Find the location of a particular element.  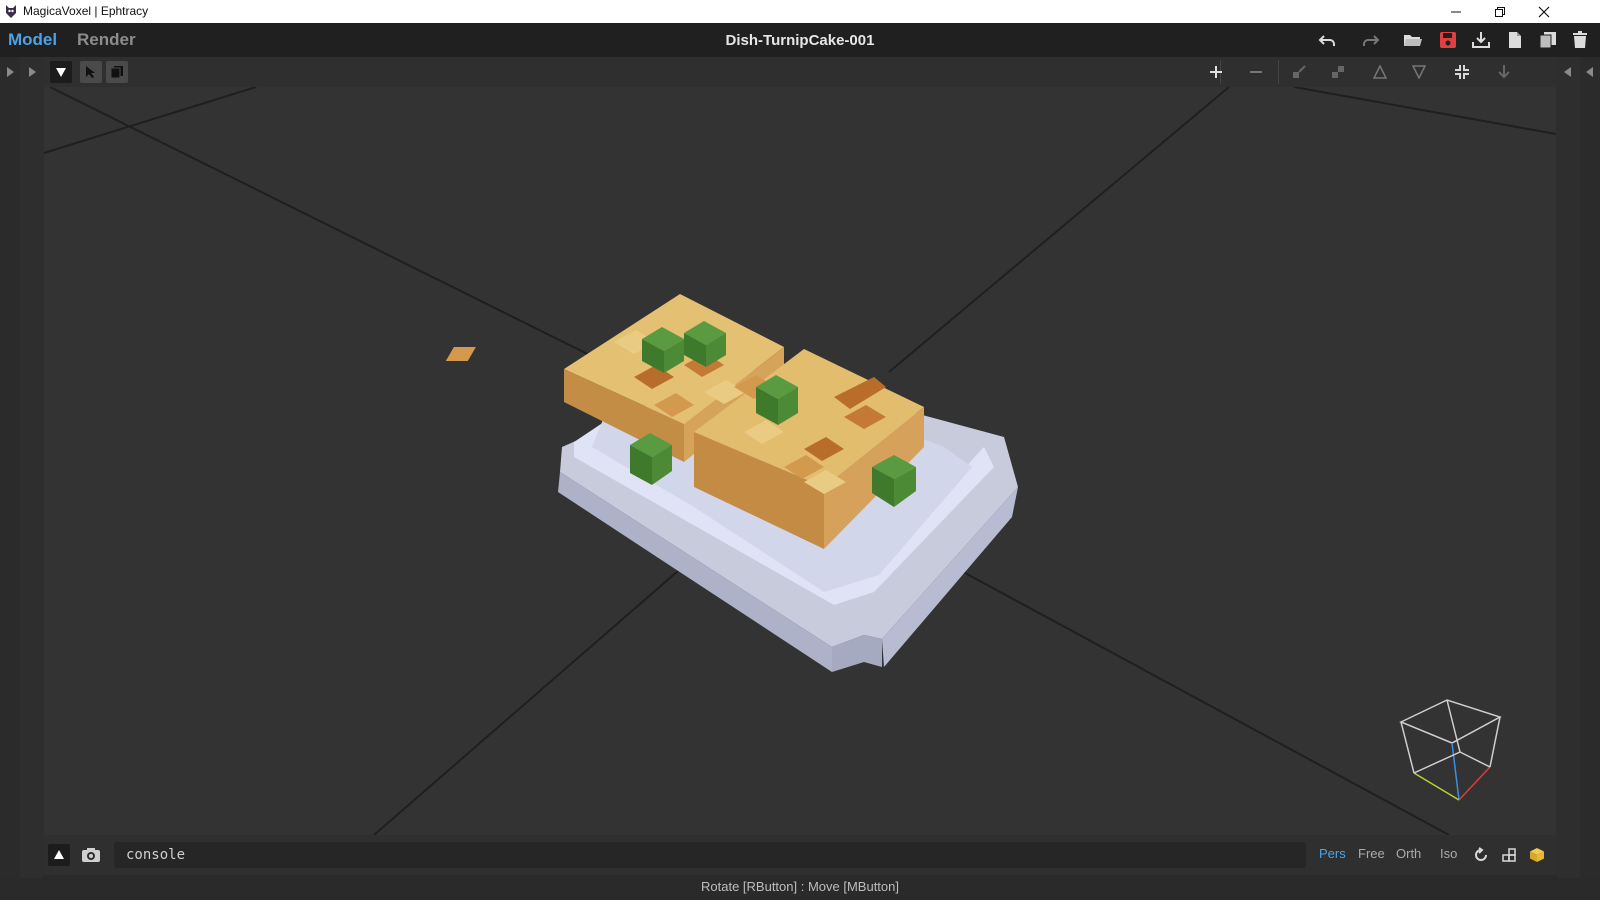

minimize-button is located at coordinates (1456, 11).